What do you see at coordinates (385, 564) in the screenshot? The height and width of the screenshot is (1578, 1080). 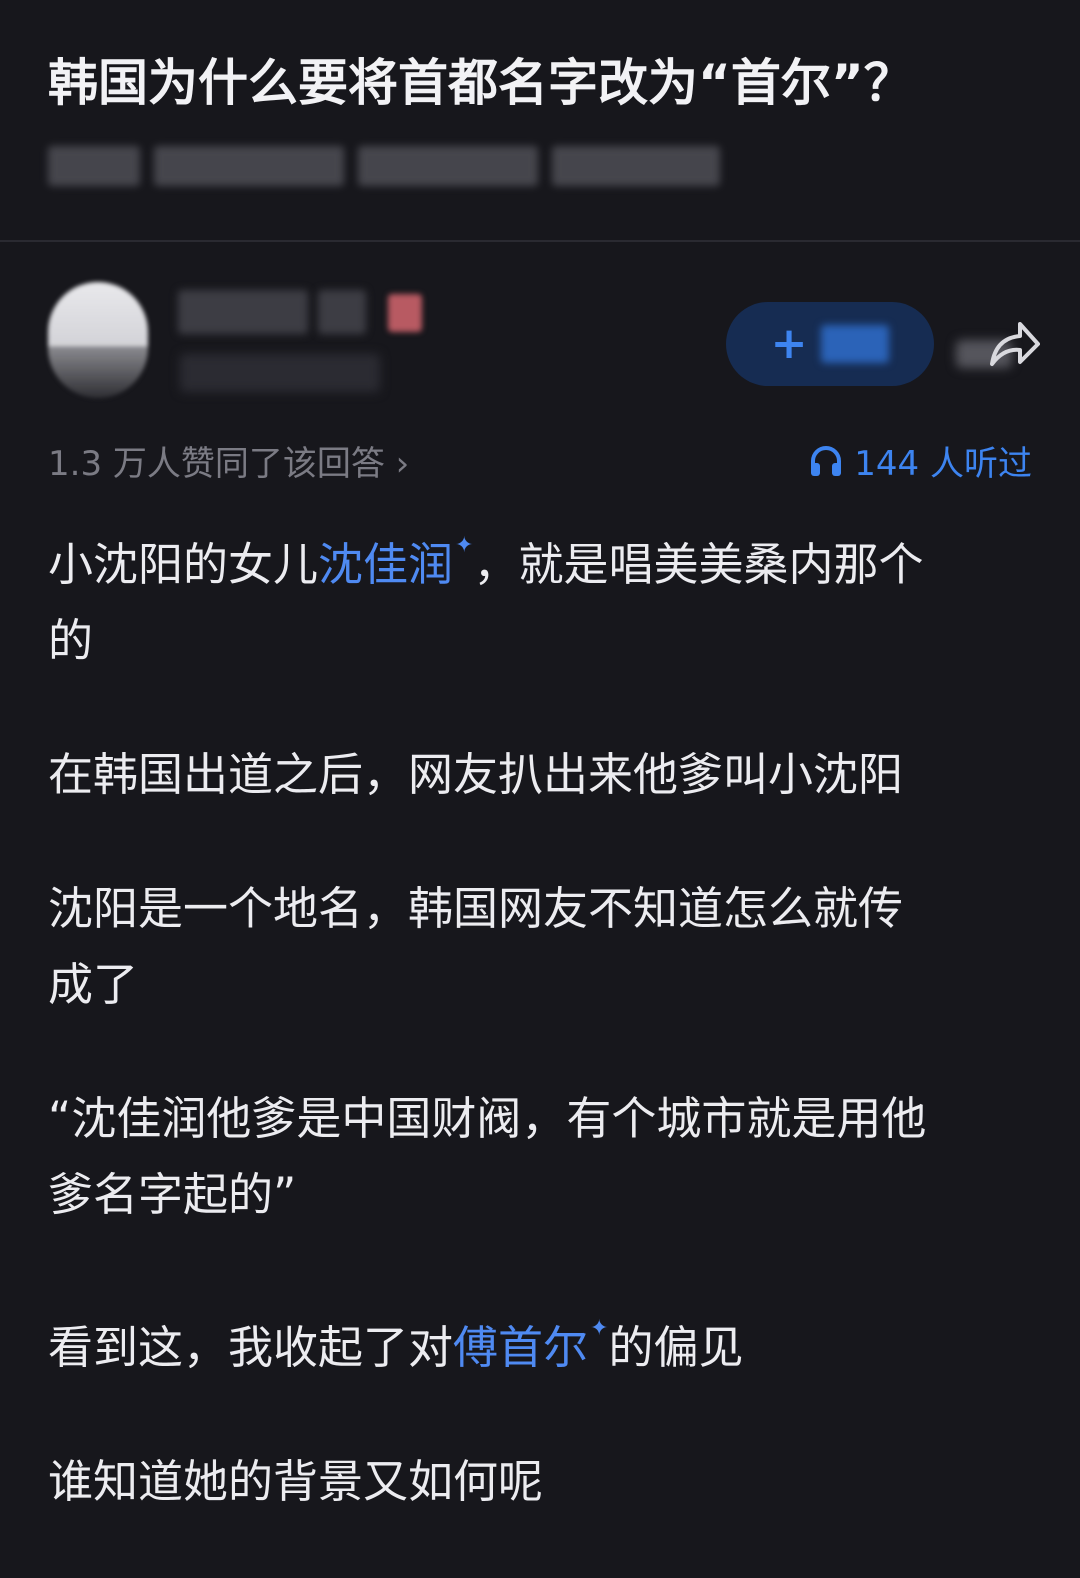 I see `entity-link-shen-jiarun: 沈佳润` at bounding box center [385, 564].